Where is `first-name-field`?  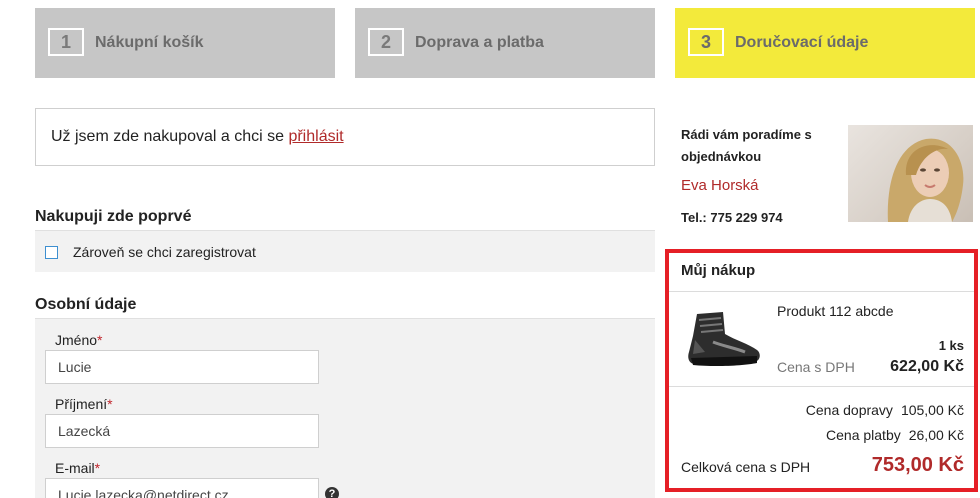 first-name-field is located at coordinates (182, 367).